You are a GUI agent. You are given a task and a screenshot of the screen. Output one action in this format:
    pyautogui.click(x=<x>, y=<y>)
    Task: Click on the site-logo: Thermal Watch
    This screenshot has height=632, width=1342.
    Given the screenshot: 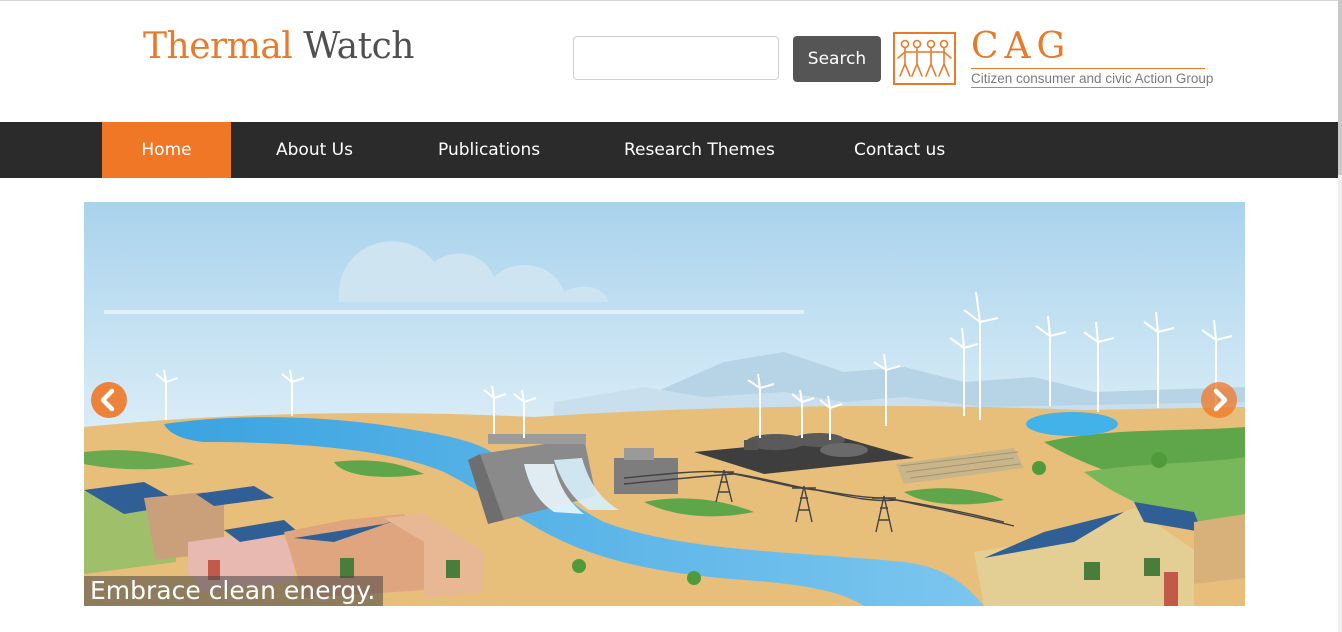 What is the action you would take?
    pyautogui.click(x=278, y=46)
    